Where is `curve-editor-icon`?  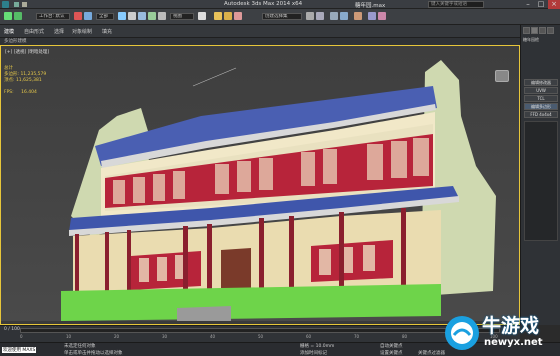 curve-editor-icon is located at coordinates (344, 16).